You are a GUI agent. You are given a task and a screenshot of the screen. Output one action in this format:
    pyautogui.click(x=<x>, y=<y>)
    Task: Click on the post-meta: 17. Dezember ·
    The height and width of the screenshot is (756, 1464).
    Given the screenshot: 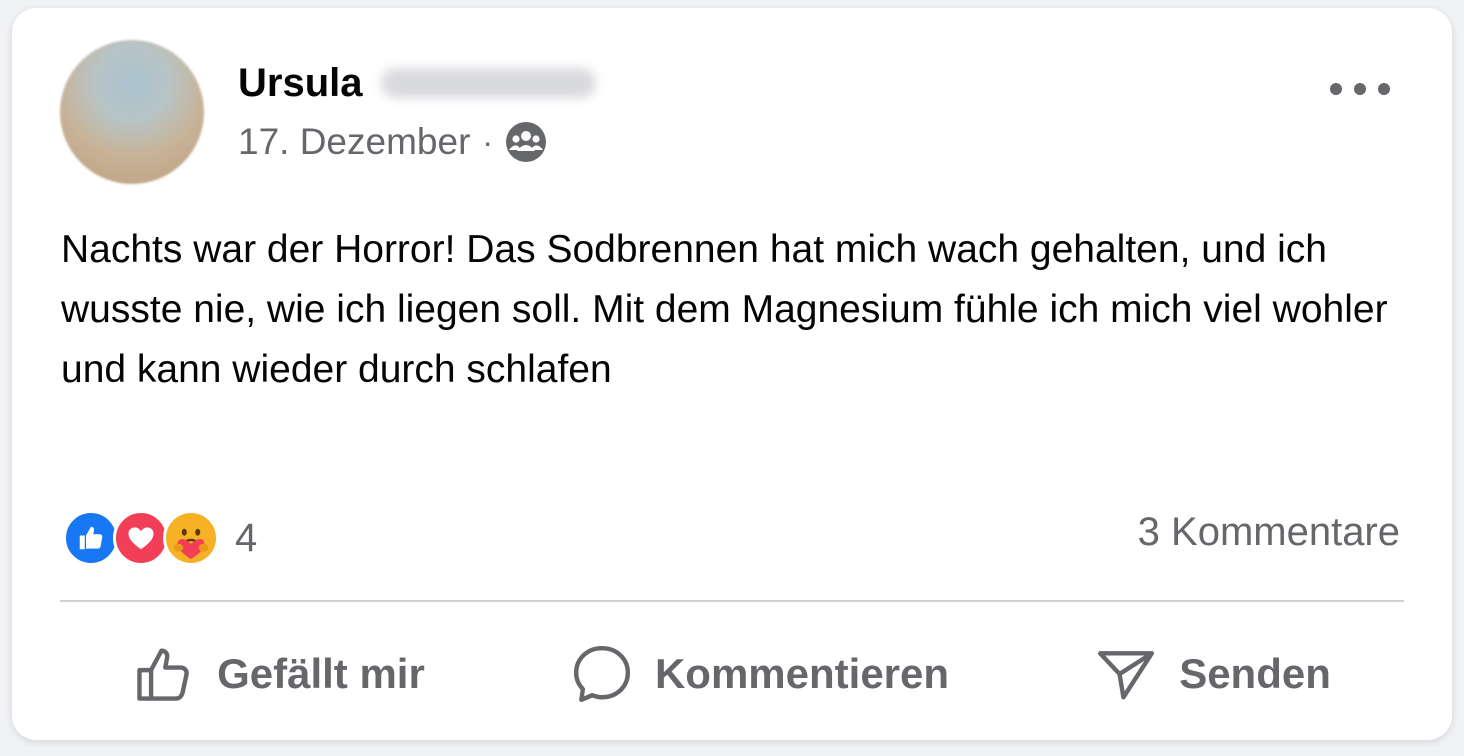 What is the action you would take?
    pyautogui.click(x=392, y=142)
    